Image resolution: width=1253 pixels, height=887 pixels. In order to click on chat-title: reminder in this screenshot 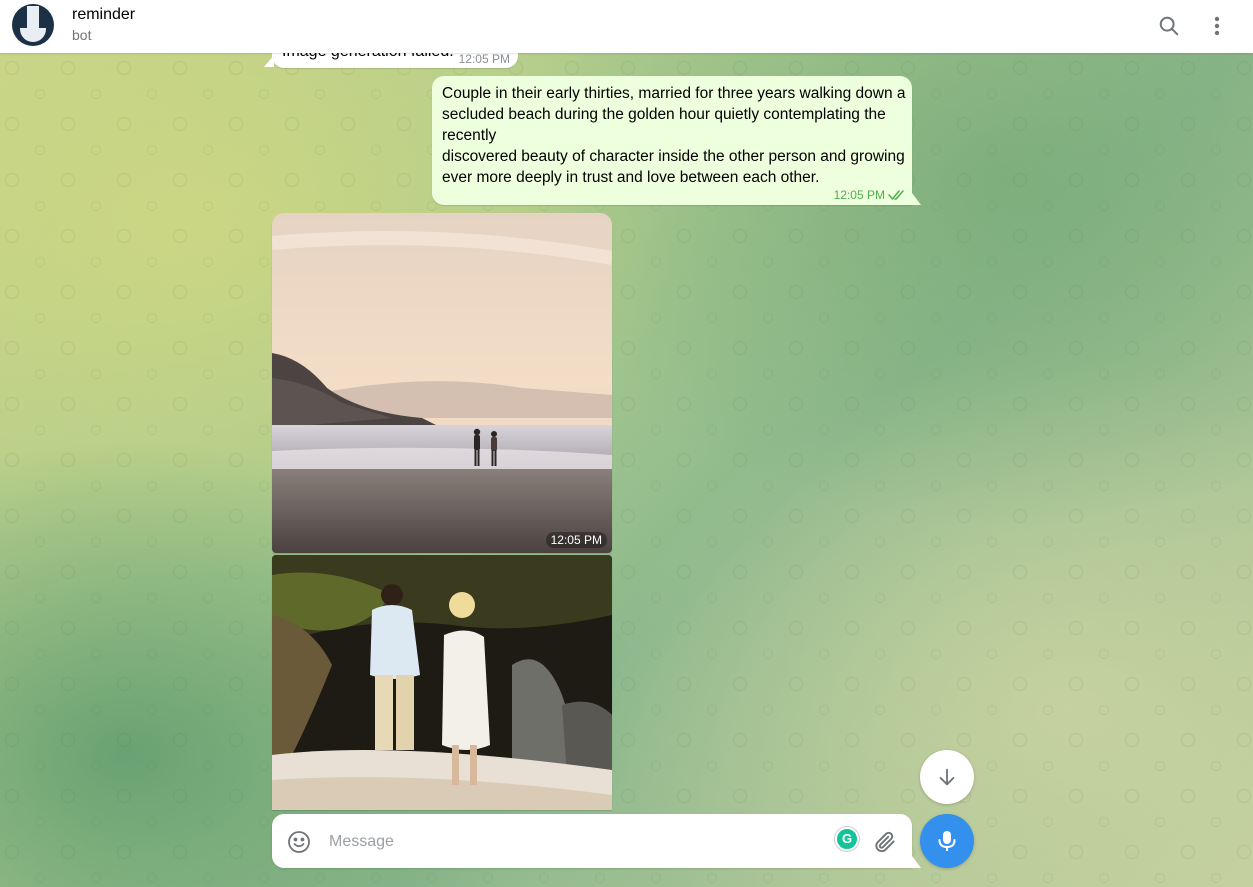, I will do `click(103, 15)`.